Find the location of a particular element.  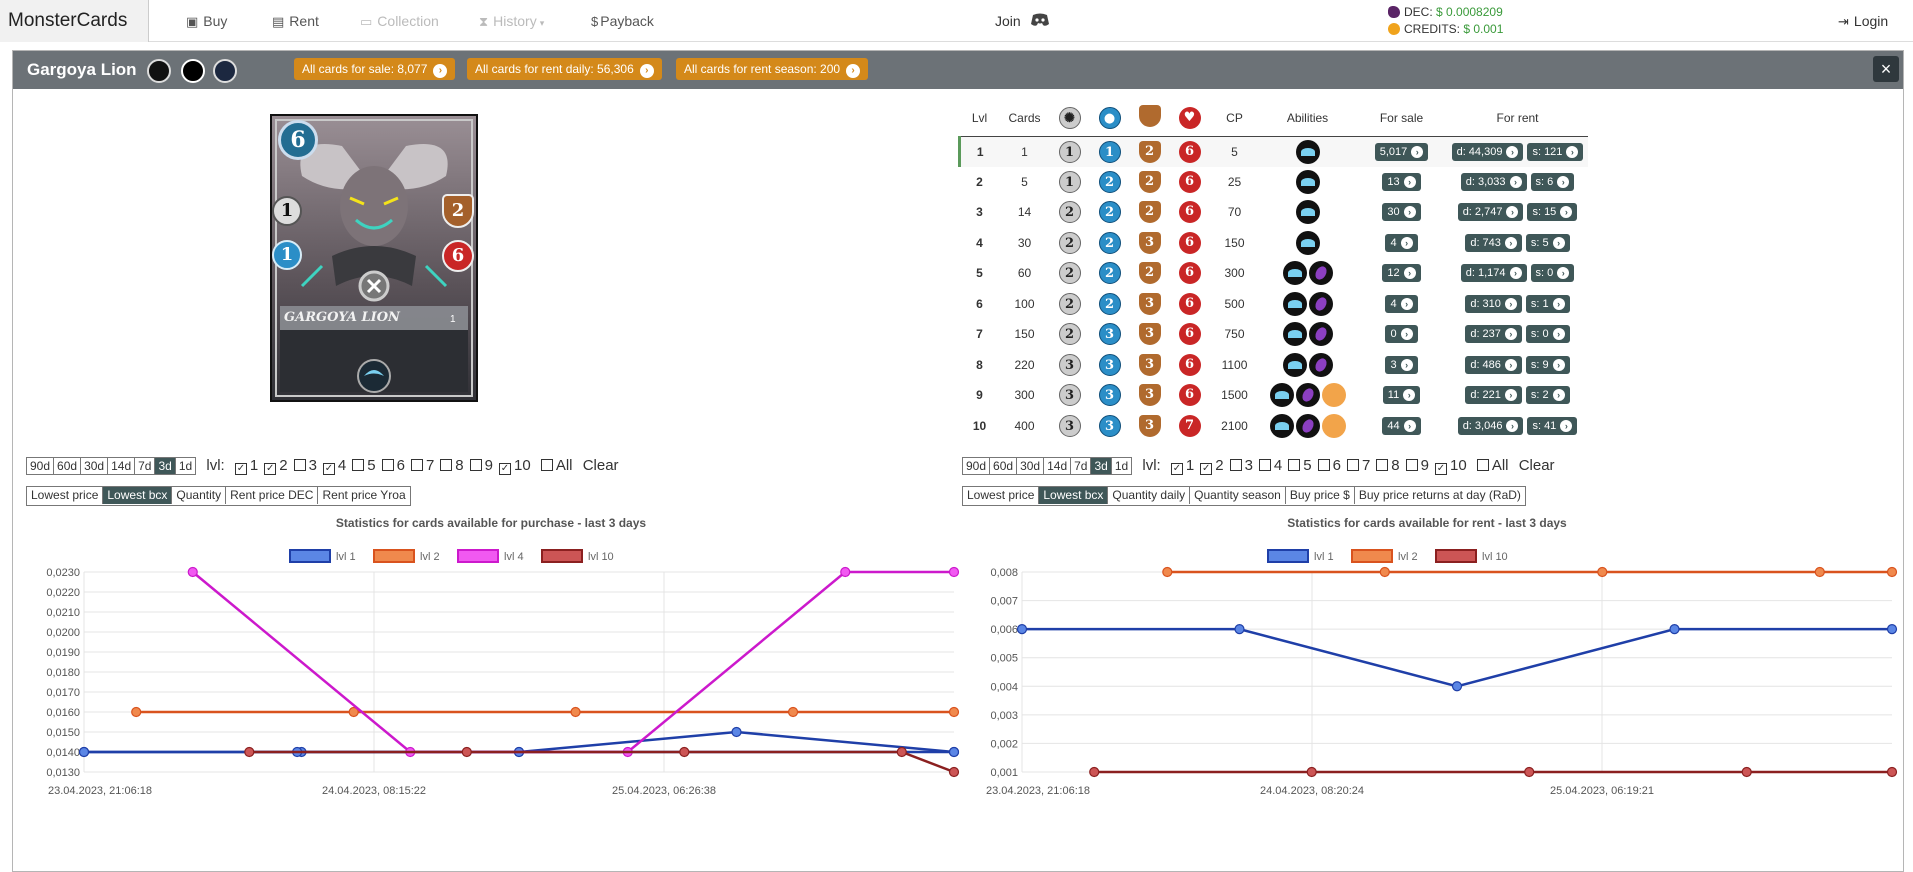

nav-history: ⧗ History ▾ is located at coordinates (511, 21).